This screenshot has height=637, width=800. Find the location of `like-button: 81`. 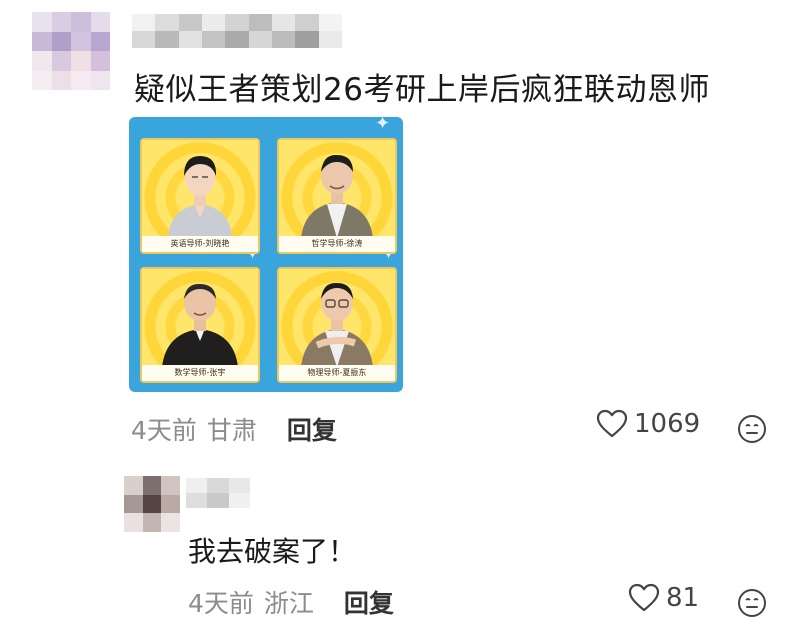

like-button: 81 is located at coordinates (663, 598).